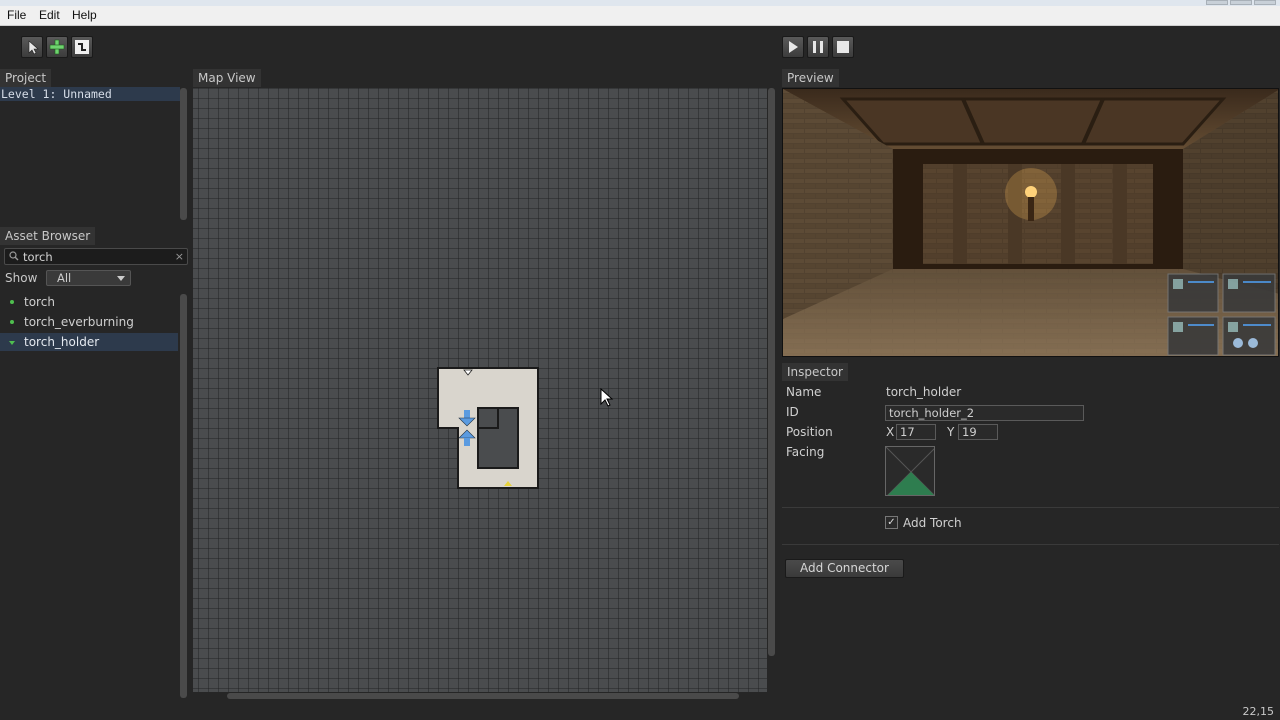 This screenshot has height=720, width=1280. Describe the element at coordinates (48, 236) in the screenshot. I see `asset-browser-header: Asset Browser` at that location.